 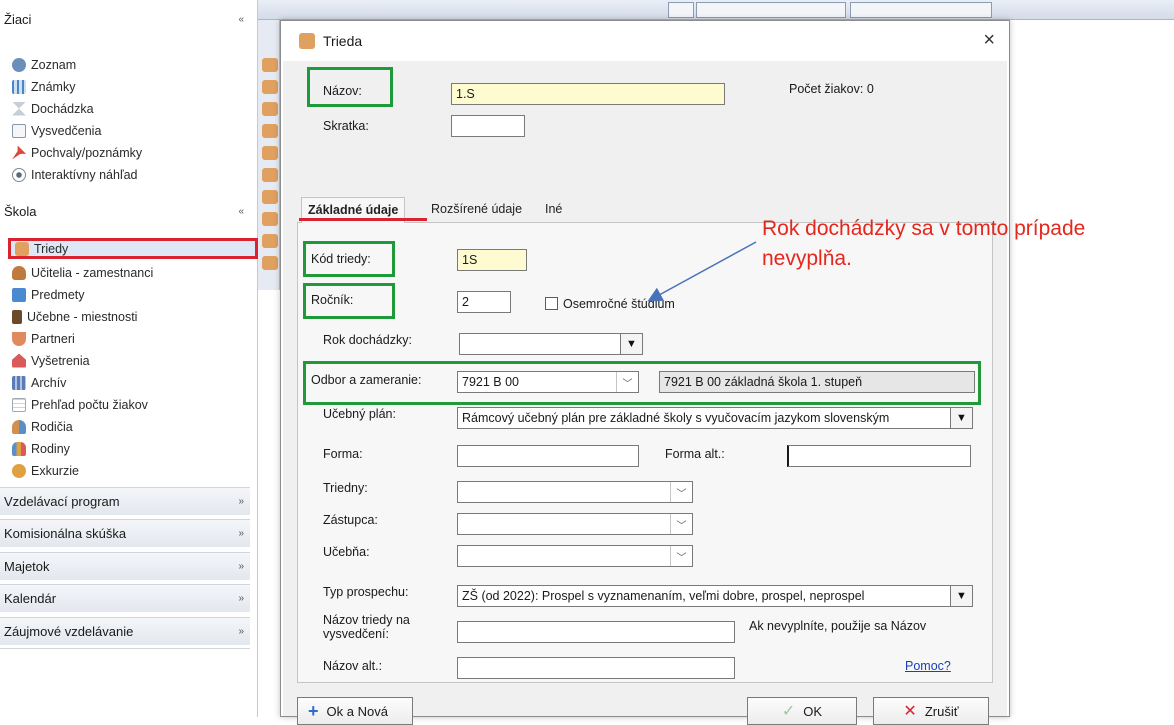 I want to click on ucebna-select: ﹀, so click(x=575, y=556).